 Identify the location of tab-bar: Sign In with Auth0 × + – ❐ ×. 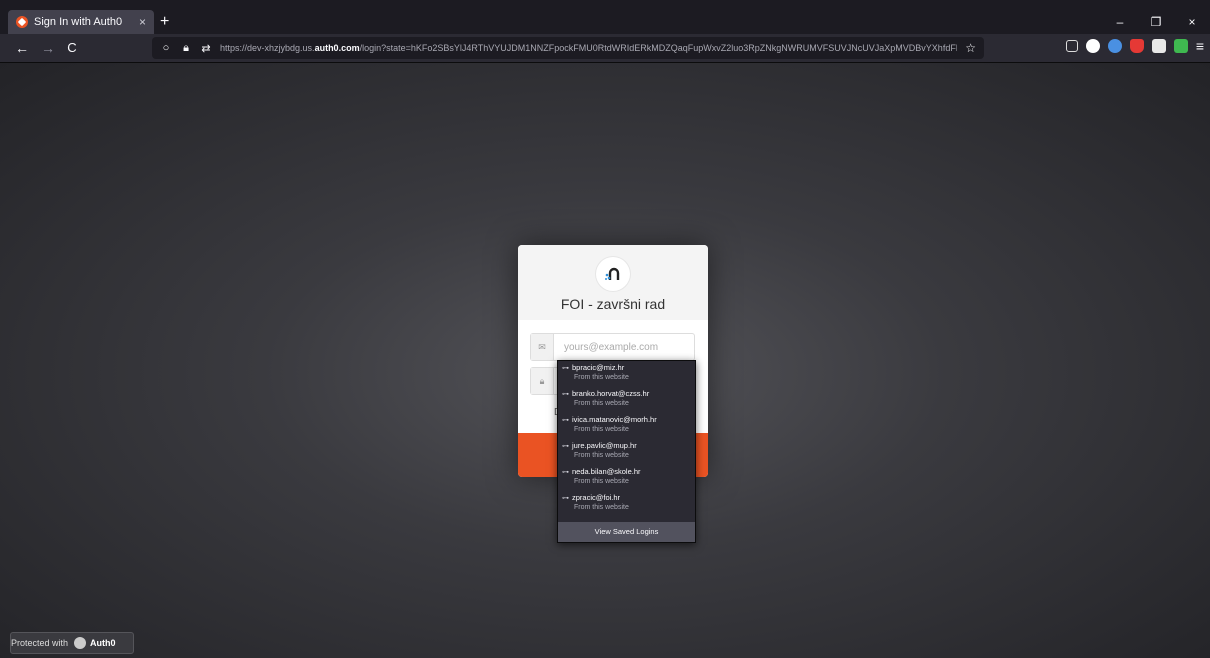
(605, 20).